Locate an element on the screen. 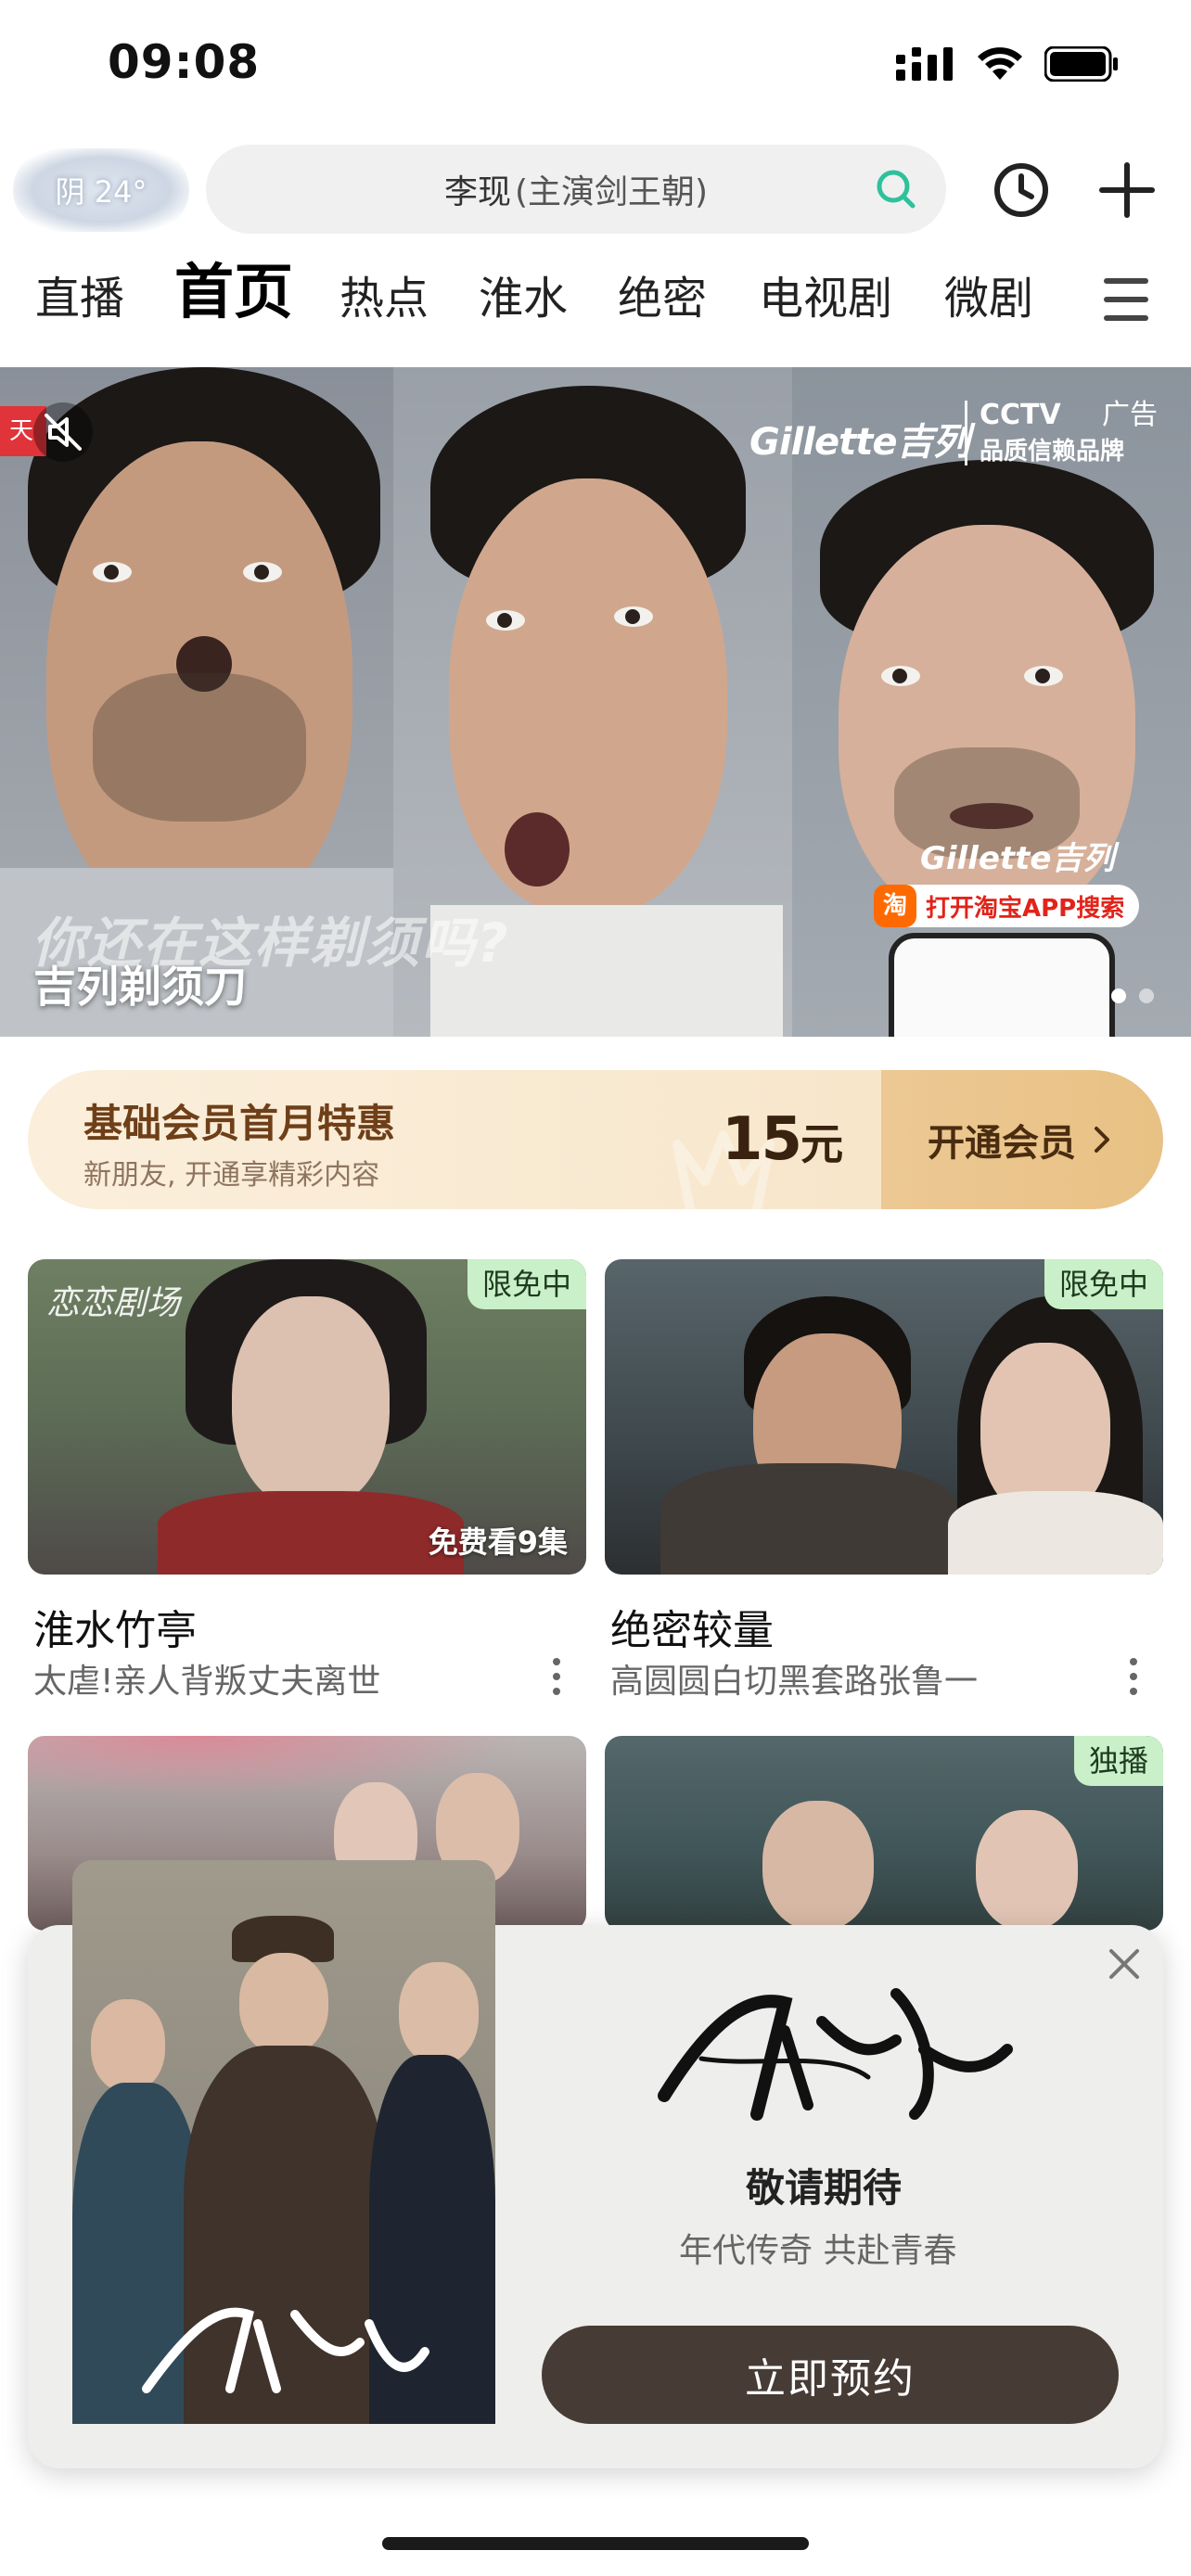  wifi-icon is located at coordinates (1000, 64).